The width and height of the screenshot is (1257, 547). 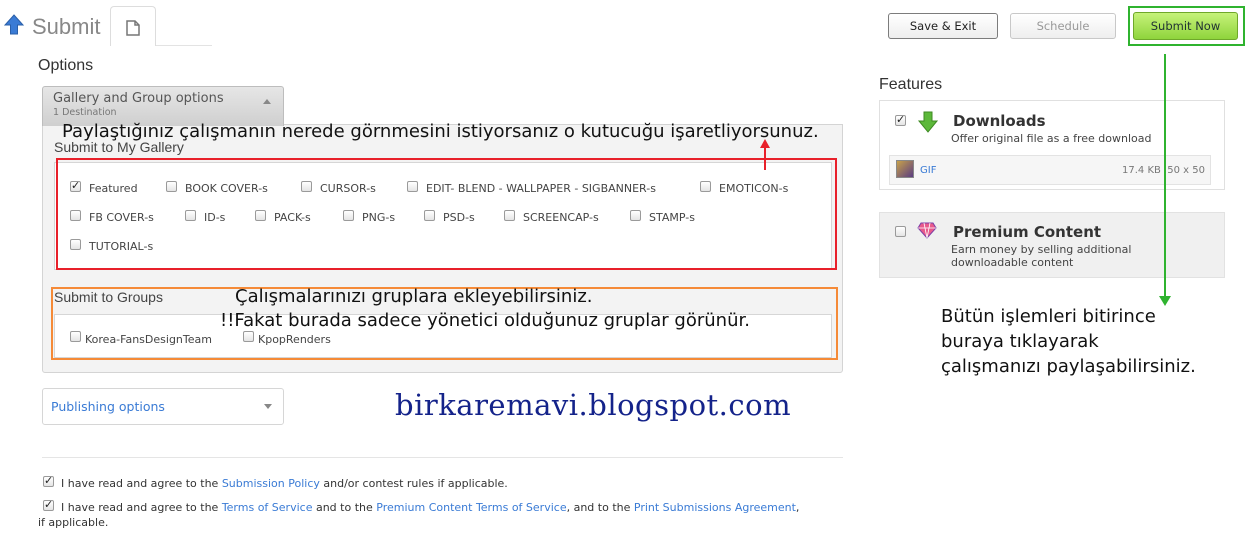 I want to click on gallery-group-title: Gallery and Group options, so click(x=138, y=98).